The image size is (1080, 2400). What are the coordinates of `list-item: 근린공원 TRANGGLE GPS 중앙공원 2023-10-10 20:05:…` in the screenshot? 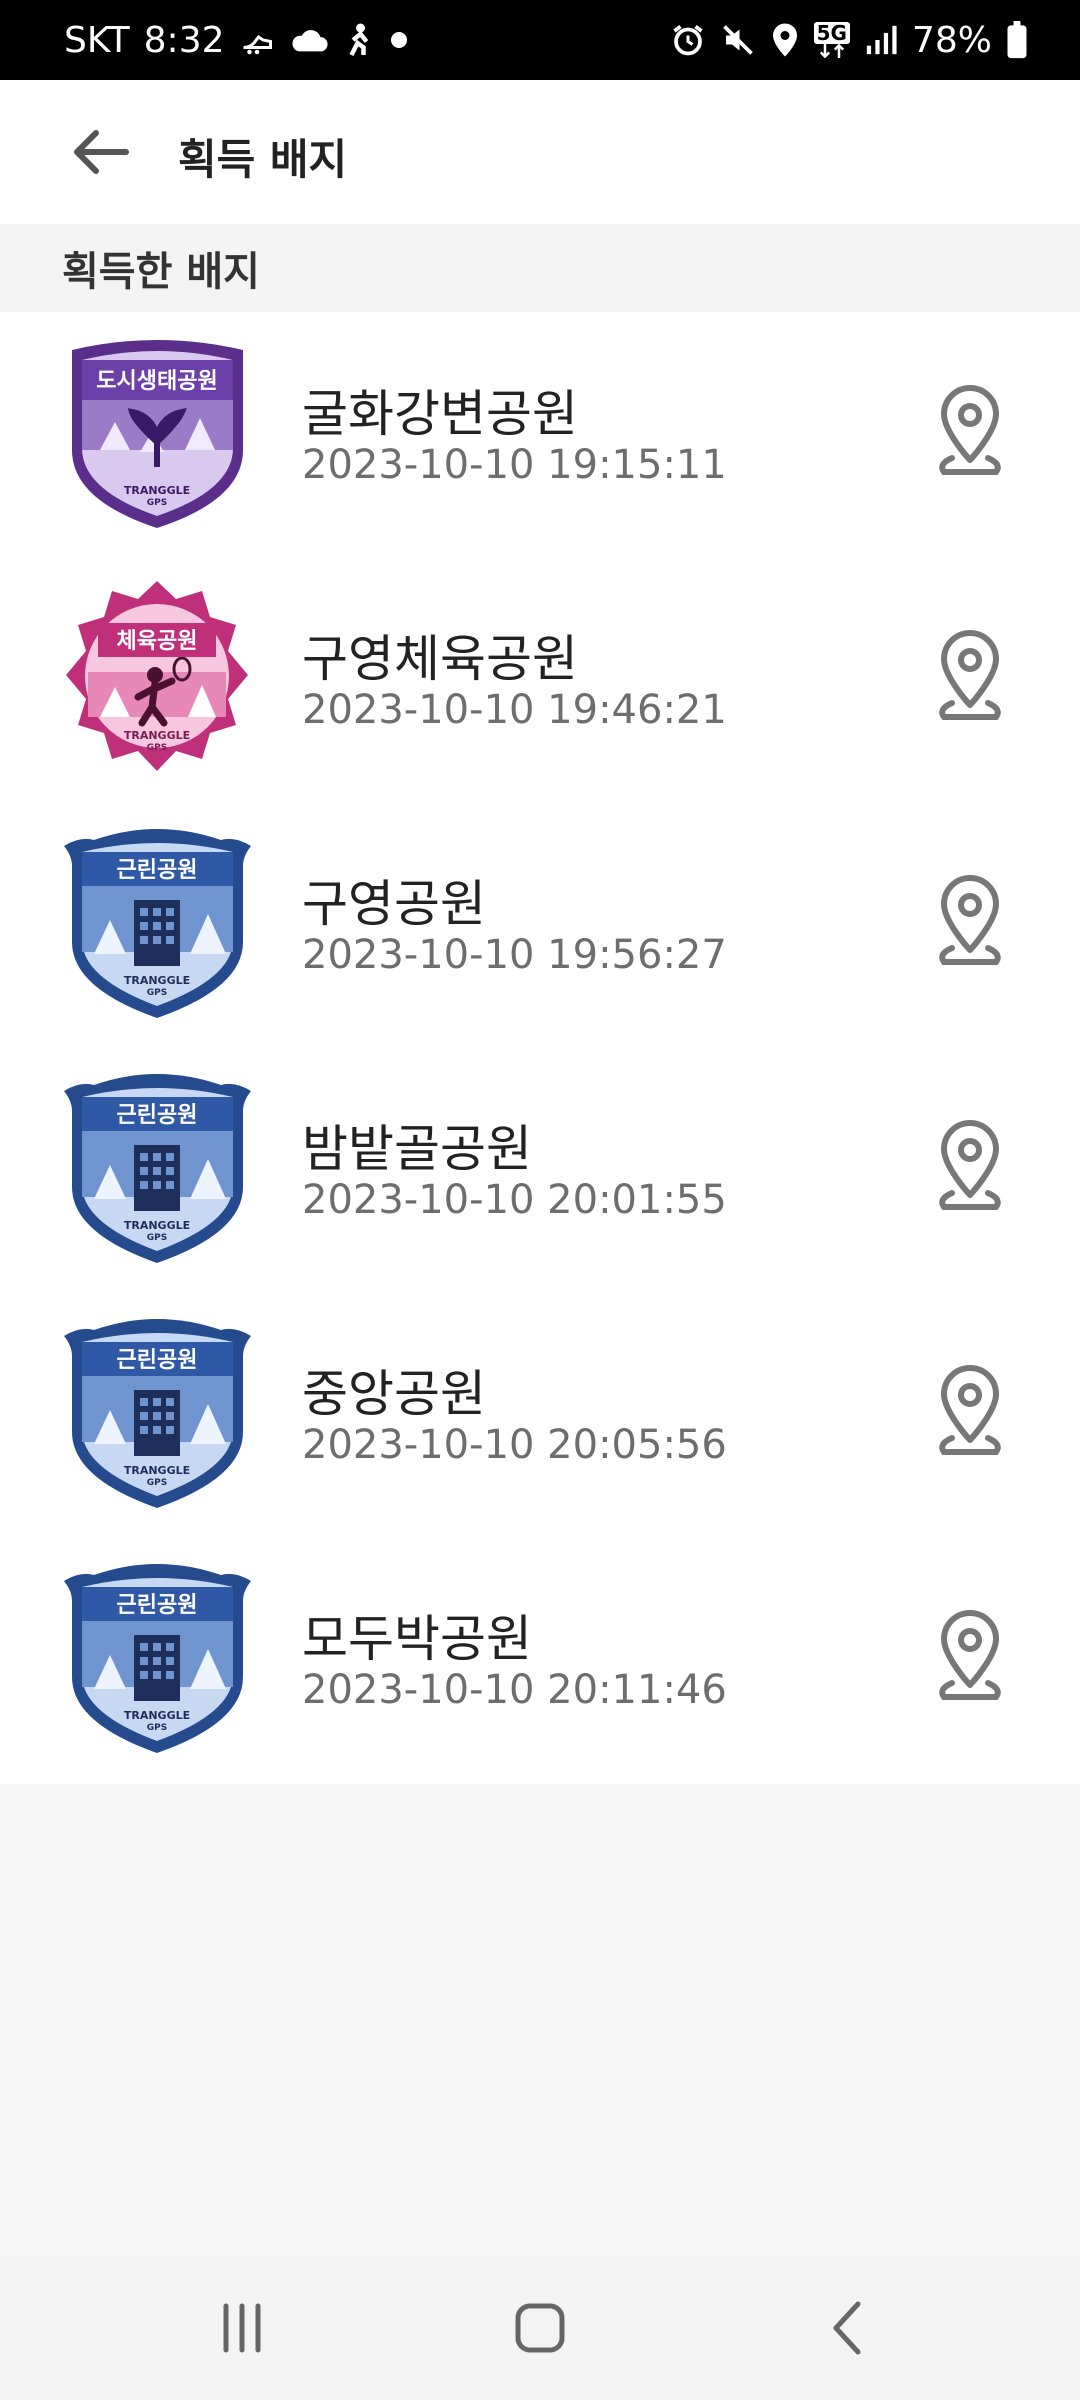 It's located at (540, 1414).